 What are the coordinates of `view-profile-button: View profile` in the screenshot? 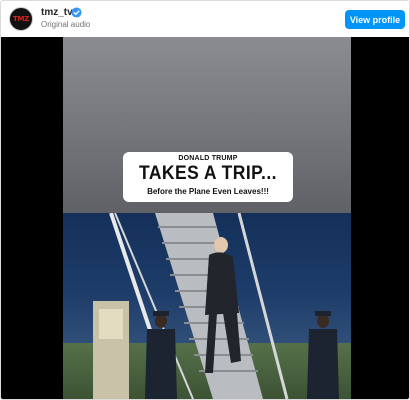 It's located at (375, 19).